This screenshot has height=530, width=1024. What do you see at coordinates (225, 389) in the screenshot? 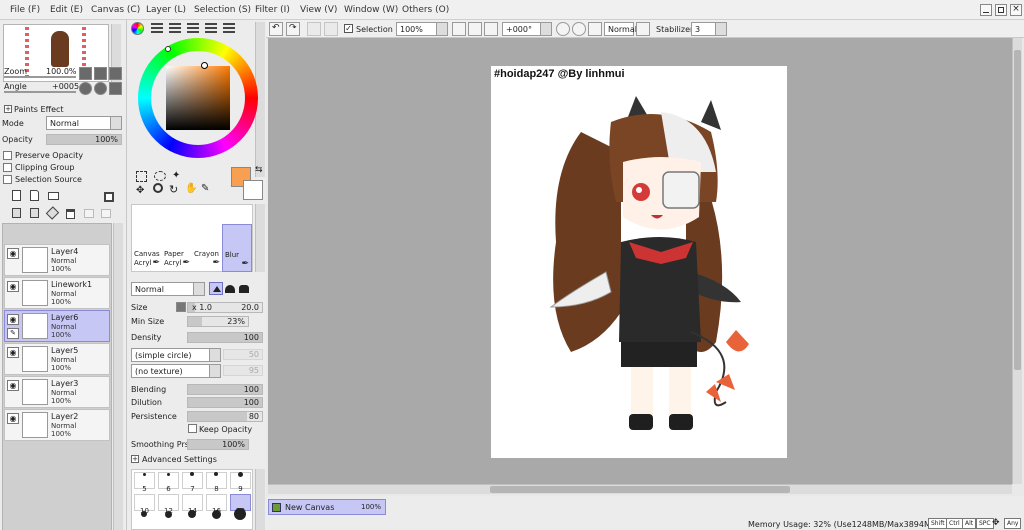
I see `blending-slider: 100` at bounding box center [225, 389].